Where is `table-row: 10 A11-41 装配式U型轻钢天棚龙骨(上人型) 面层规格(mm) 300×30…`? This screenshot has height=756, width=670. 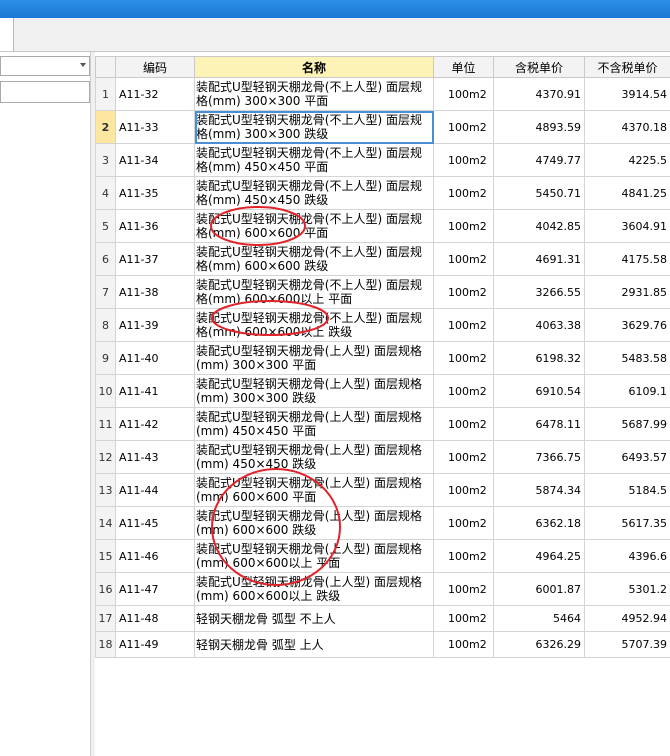
table-row: 10 A11-41 装配式U型轻钢天棚龙骨(上人型) 面层规格(mm) 300×30… is located at coordinates (382, 391).